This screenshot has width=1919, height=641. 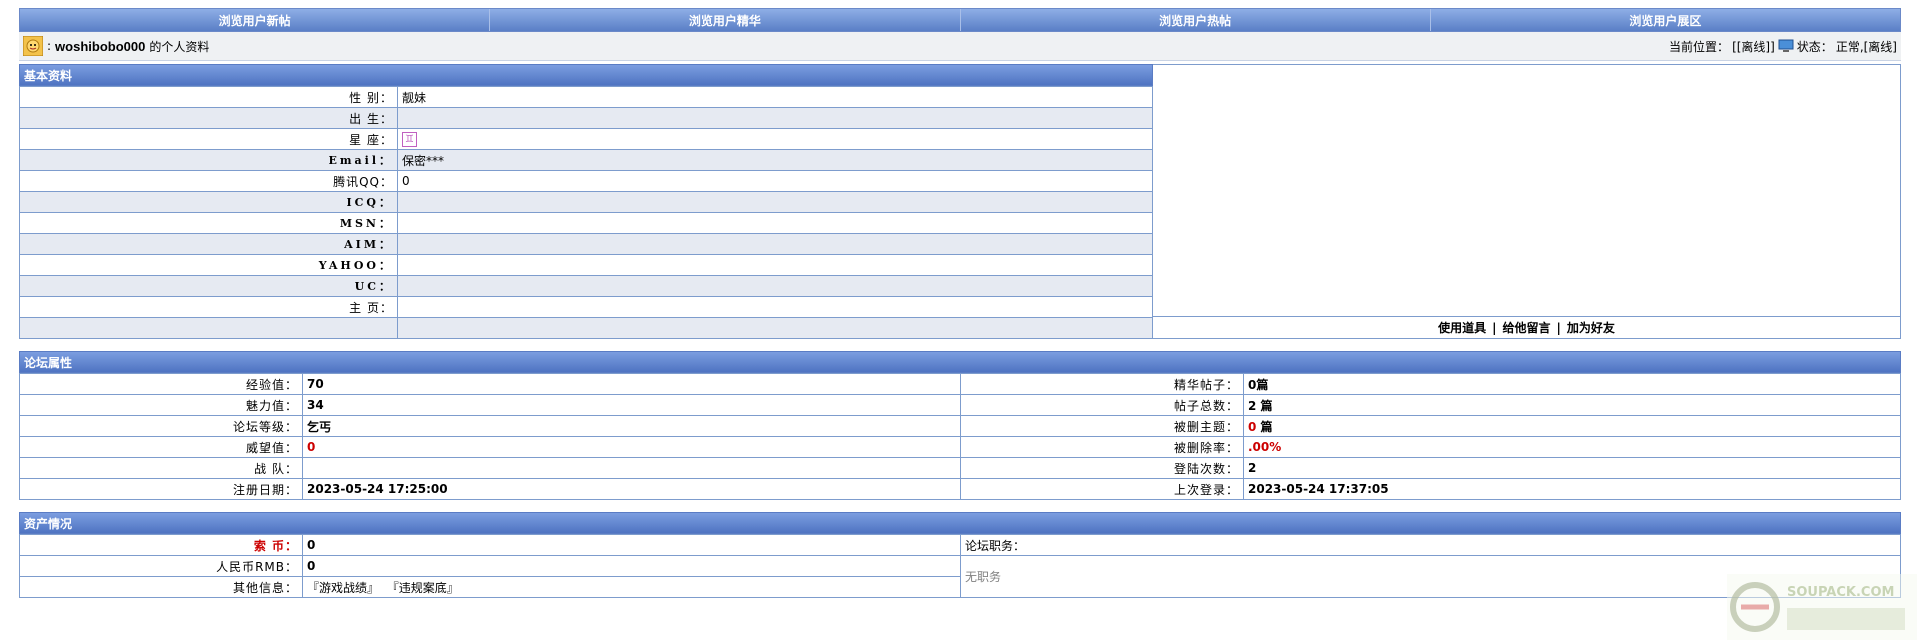 What do you see at coordinates (1753, 46) in the screenshot?
I see `location-link: [[离线]]` at bounding box center [1753, 46].